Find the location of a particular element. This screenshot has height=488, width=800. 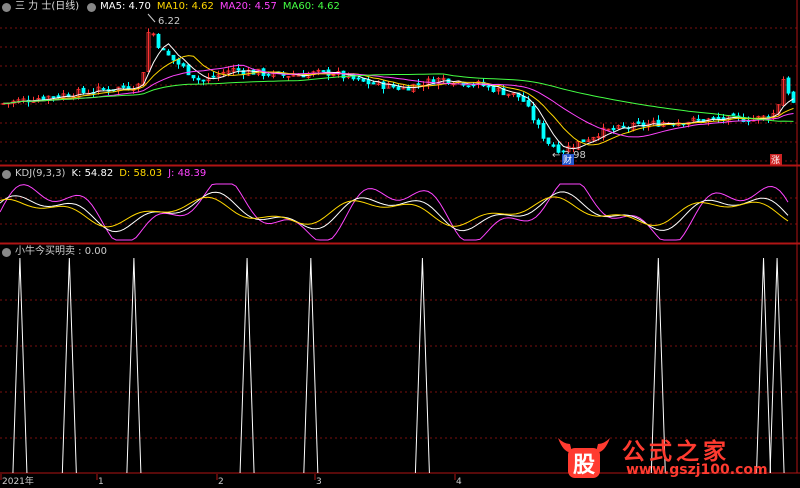

kdj-d-line is located at coordinates (394, 212).